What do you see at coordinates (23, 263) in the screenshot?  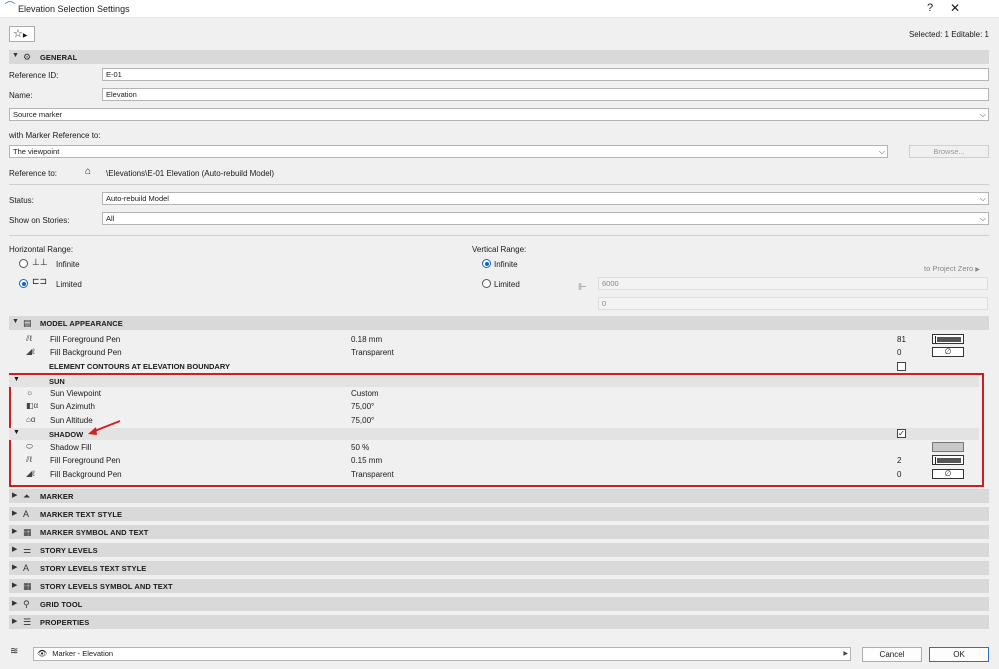 I see `horizontal-infinite-radio` at bounding box center [23, 263].